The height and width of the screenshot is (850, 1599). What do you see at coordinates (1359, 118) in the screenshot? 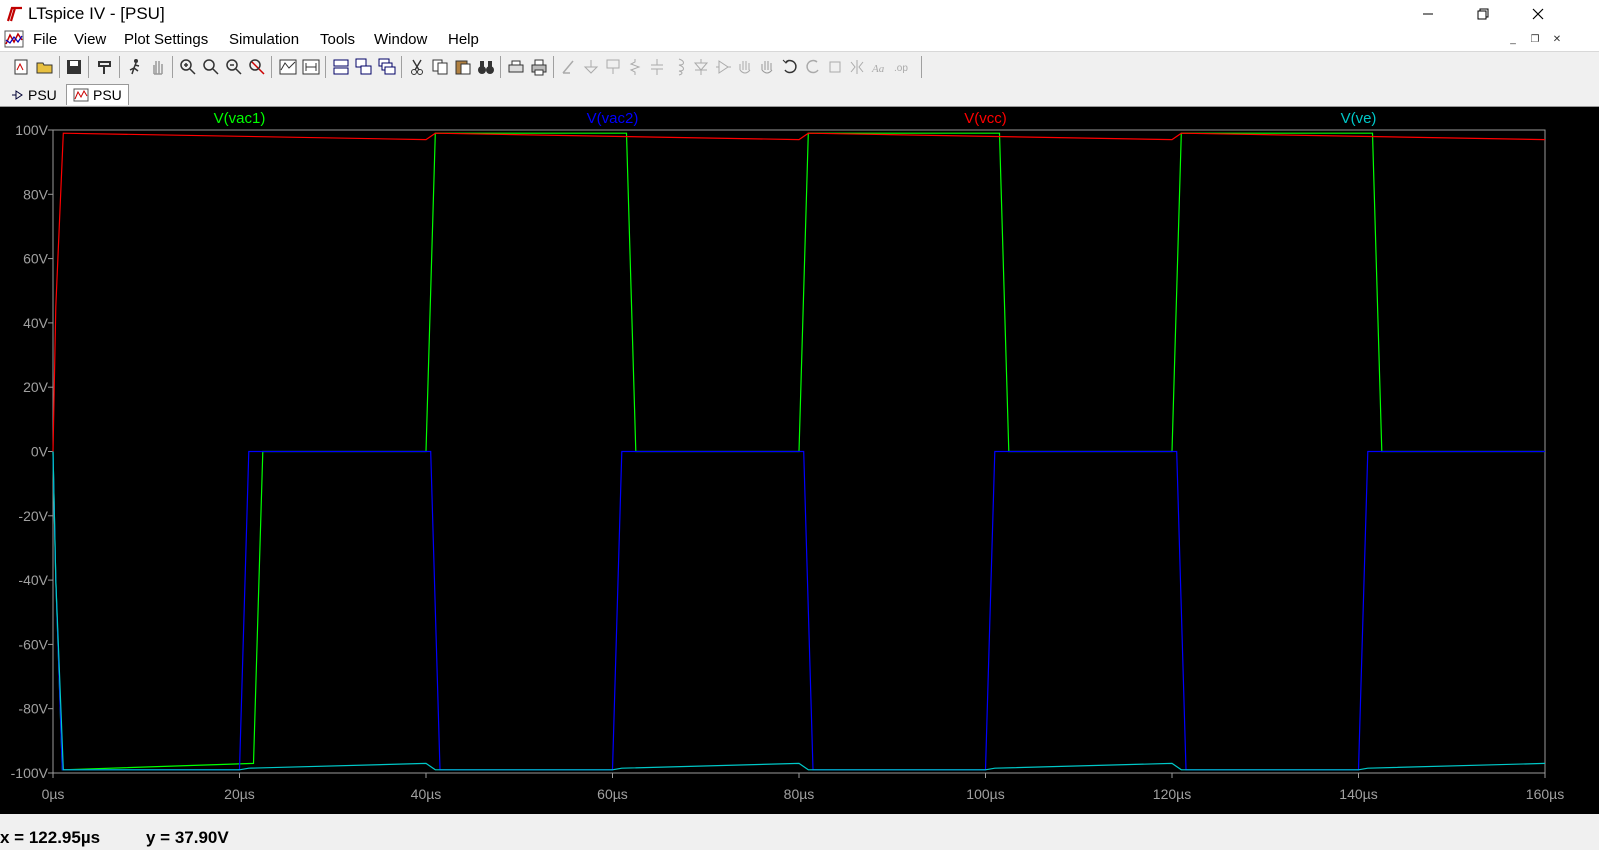
I see `legend-label: V(ve)` at bounding box center [1359, 118].